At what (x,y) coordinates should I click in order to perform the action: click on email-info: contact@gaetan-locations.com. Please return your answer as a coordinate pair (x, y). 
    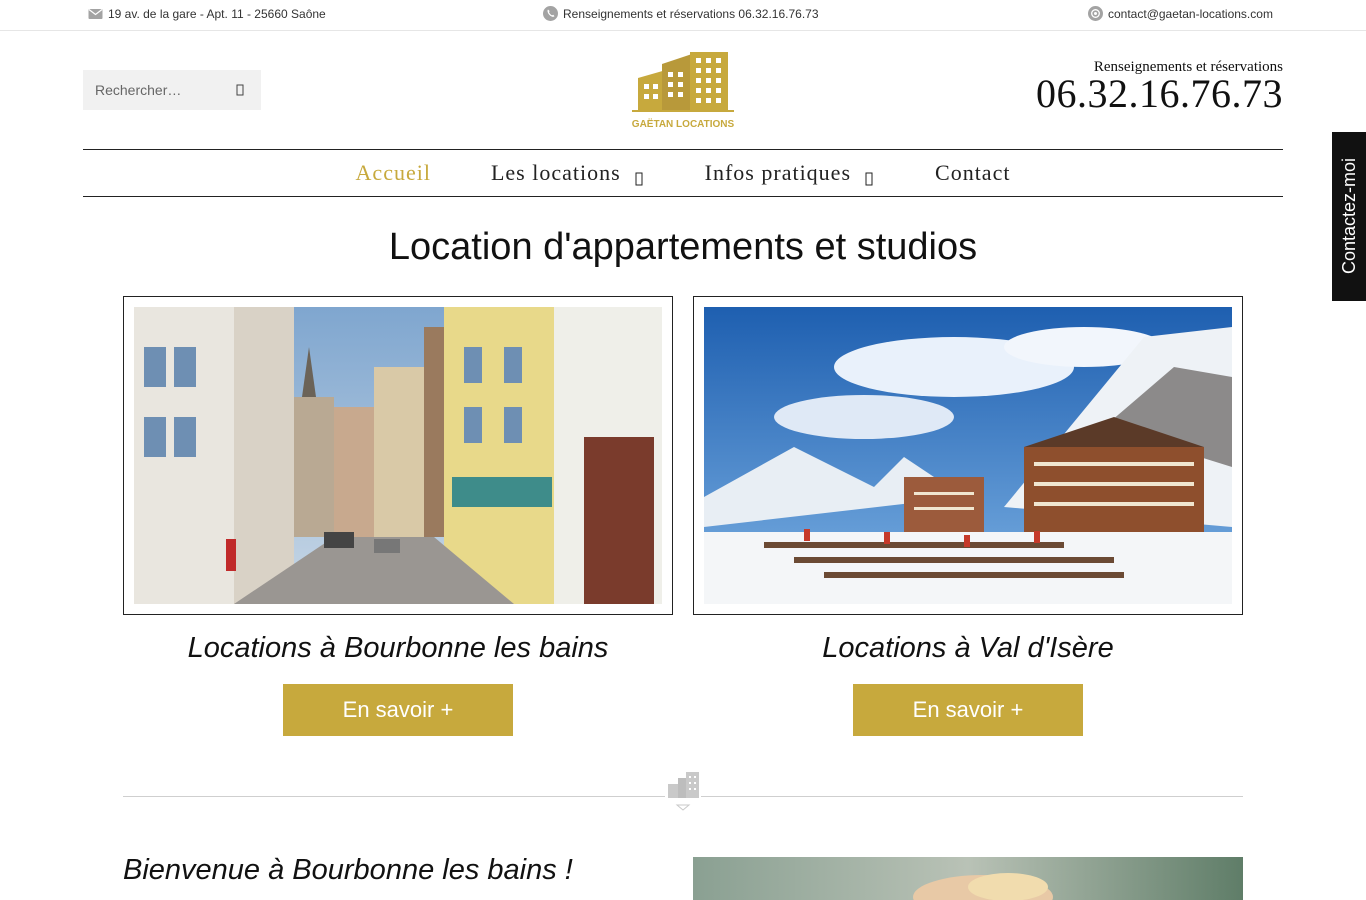
    Looking at the image, I should click on (1180, 13).